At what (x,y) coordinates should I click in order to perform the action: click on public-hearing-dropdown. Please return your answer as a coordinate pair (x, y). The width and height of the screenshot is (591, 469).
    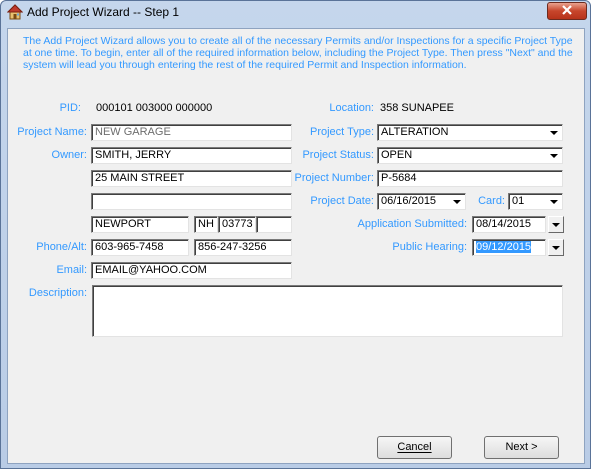
    Looking at the image, I should click on (556, 247).